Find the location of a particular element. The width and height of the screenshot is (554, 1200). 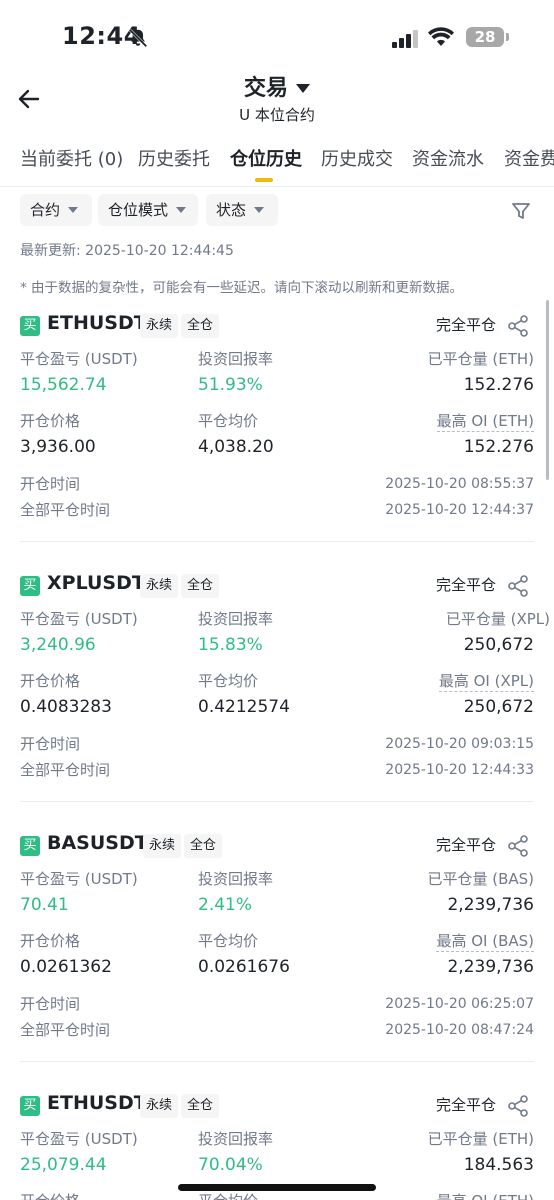

title-dropdown: 交易 is located at coordinates (277, 86).